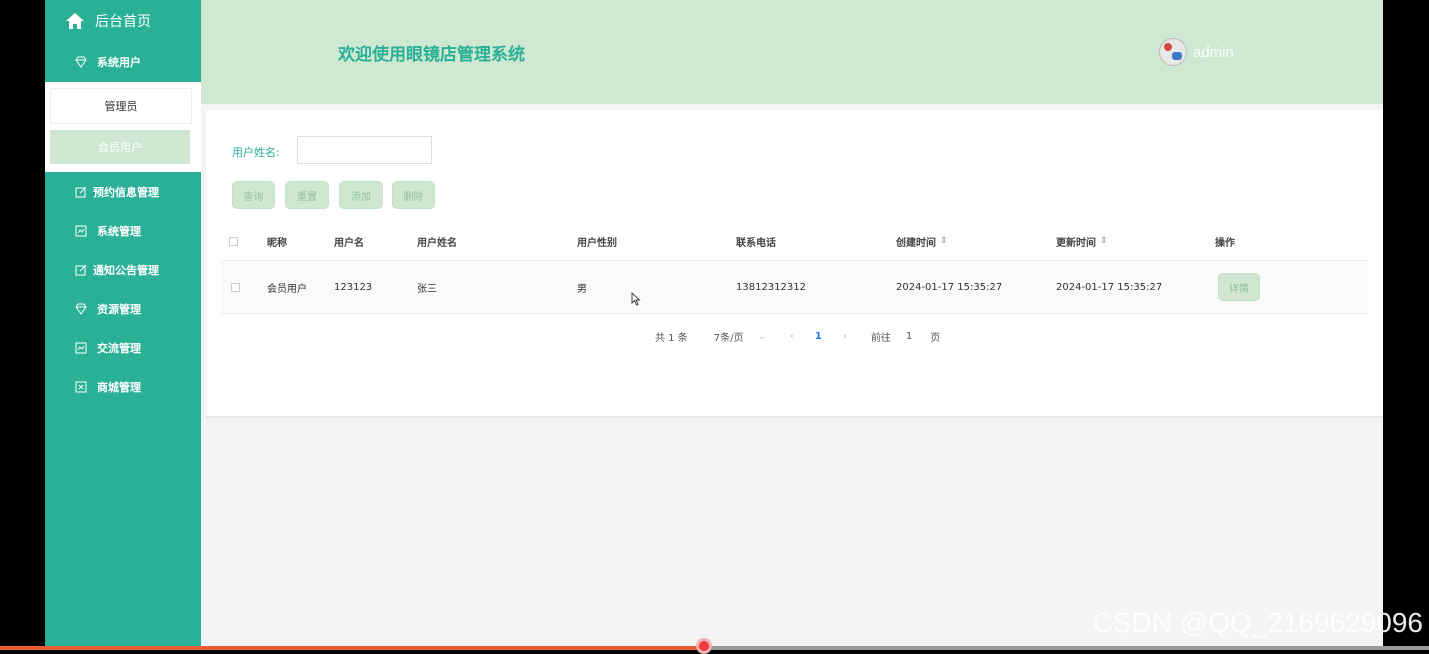  What do you see at coordinates (427, 289) in the screenshot?
I see `cell-realname: 张三` at bounding box center [427, 289].